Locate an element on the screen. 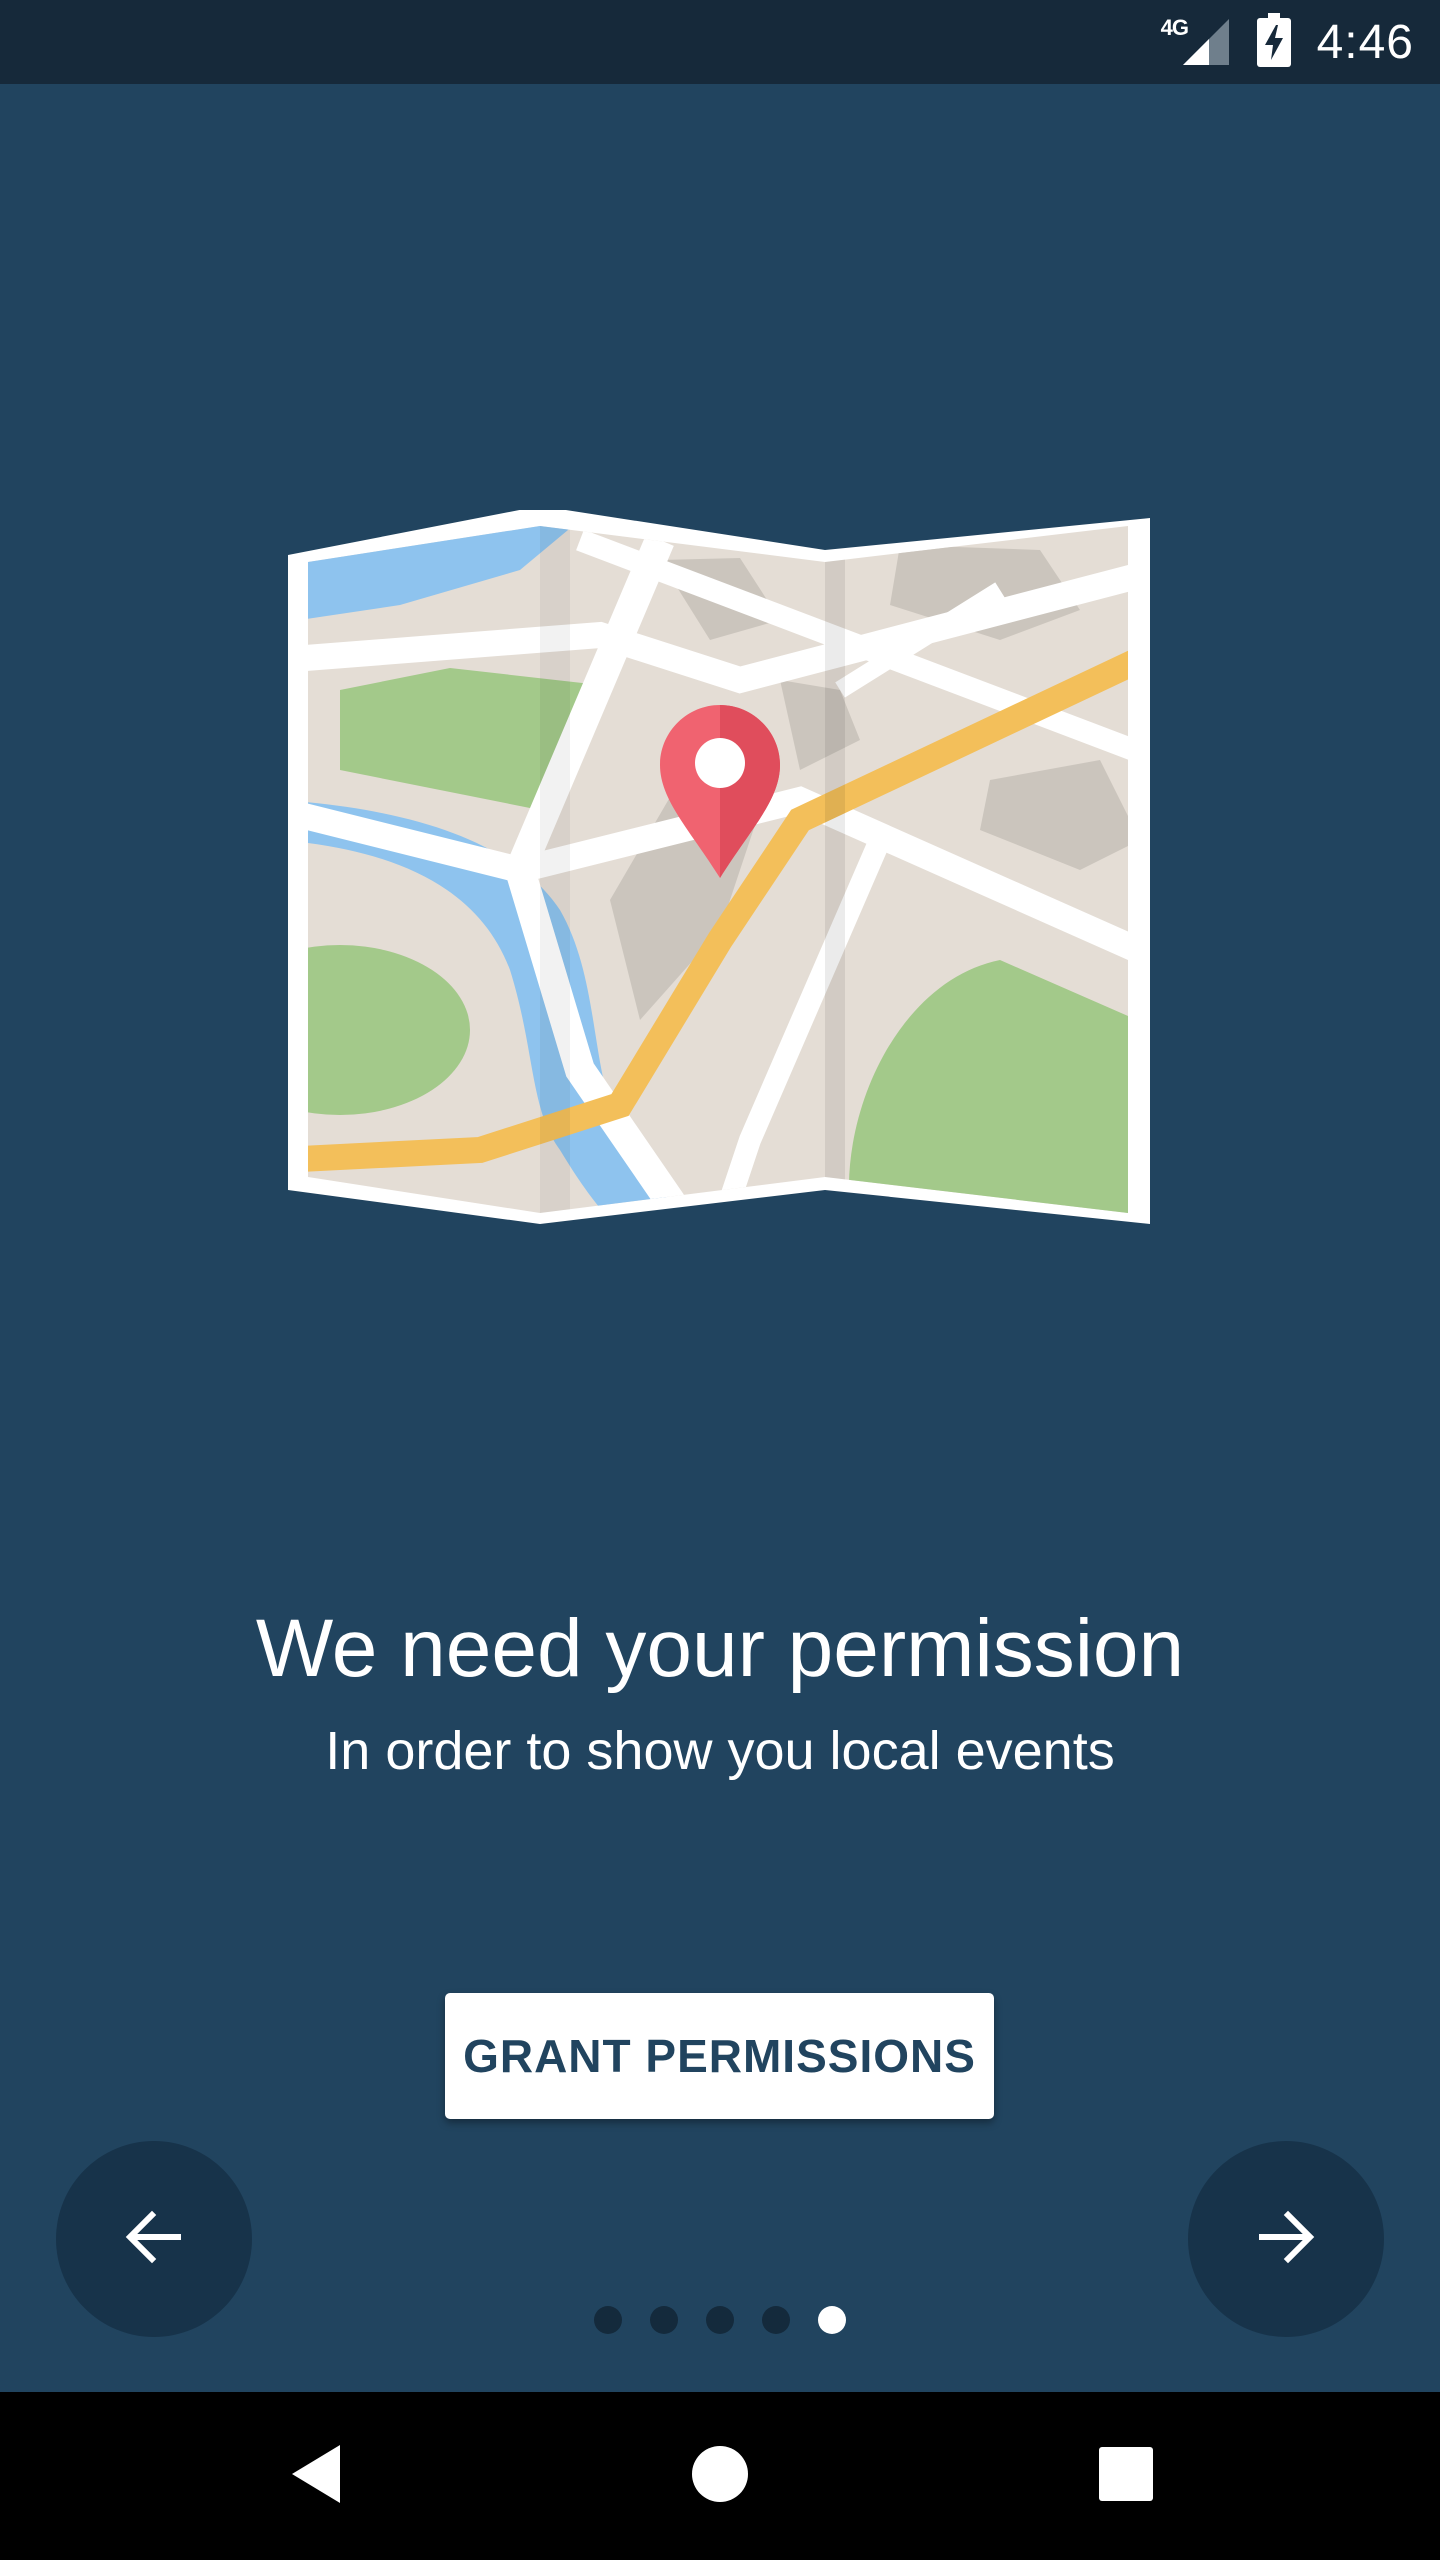 The height and width of the screenshot is (2560, 1440). signal-icon: 4G is located at coordinates (1196, 42).